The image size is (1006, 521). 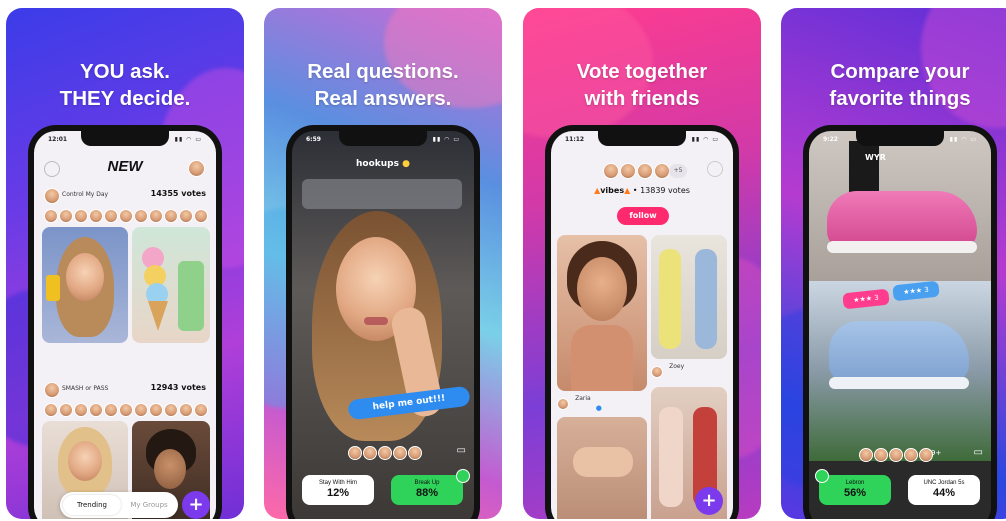 I want to click on option-photo-left, so click(x=85, y=285).